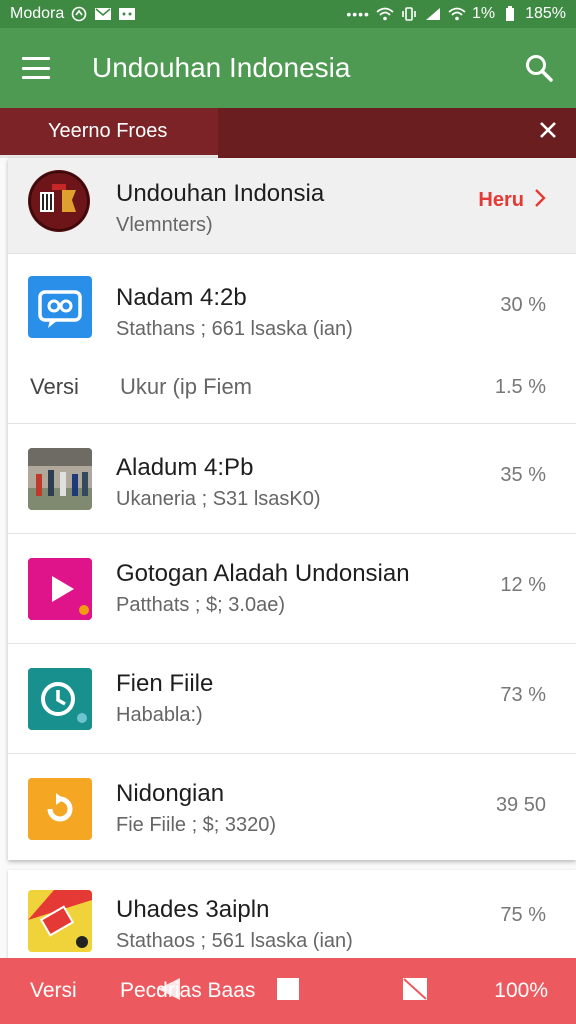  Describe the element at coordinates (220, 193) in the screenshot. I see `header-name: Undouhan Indonsia` at that location.